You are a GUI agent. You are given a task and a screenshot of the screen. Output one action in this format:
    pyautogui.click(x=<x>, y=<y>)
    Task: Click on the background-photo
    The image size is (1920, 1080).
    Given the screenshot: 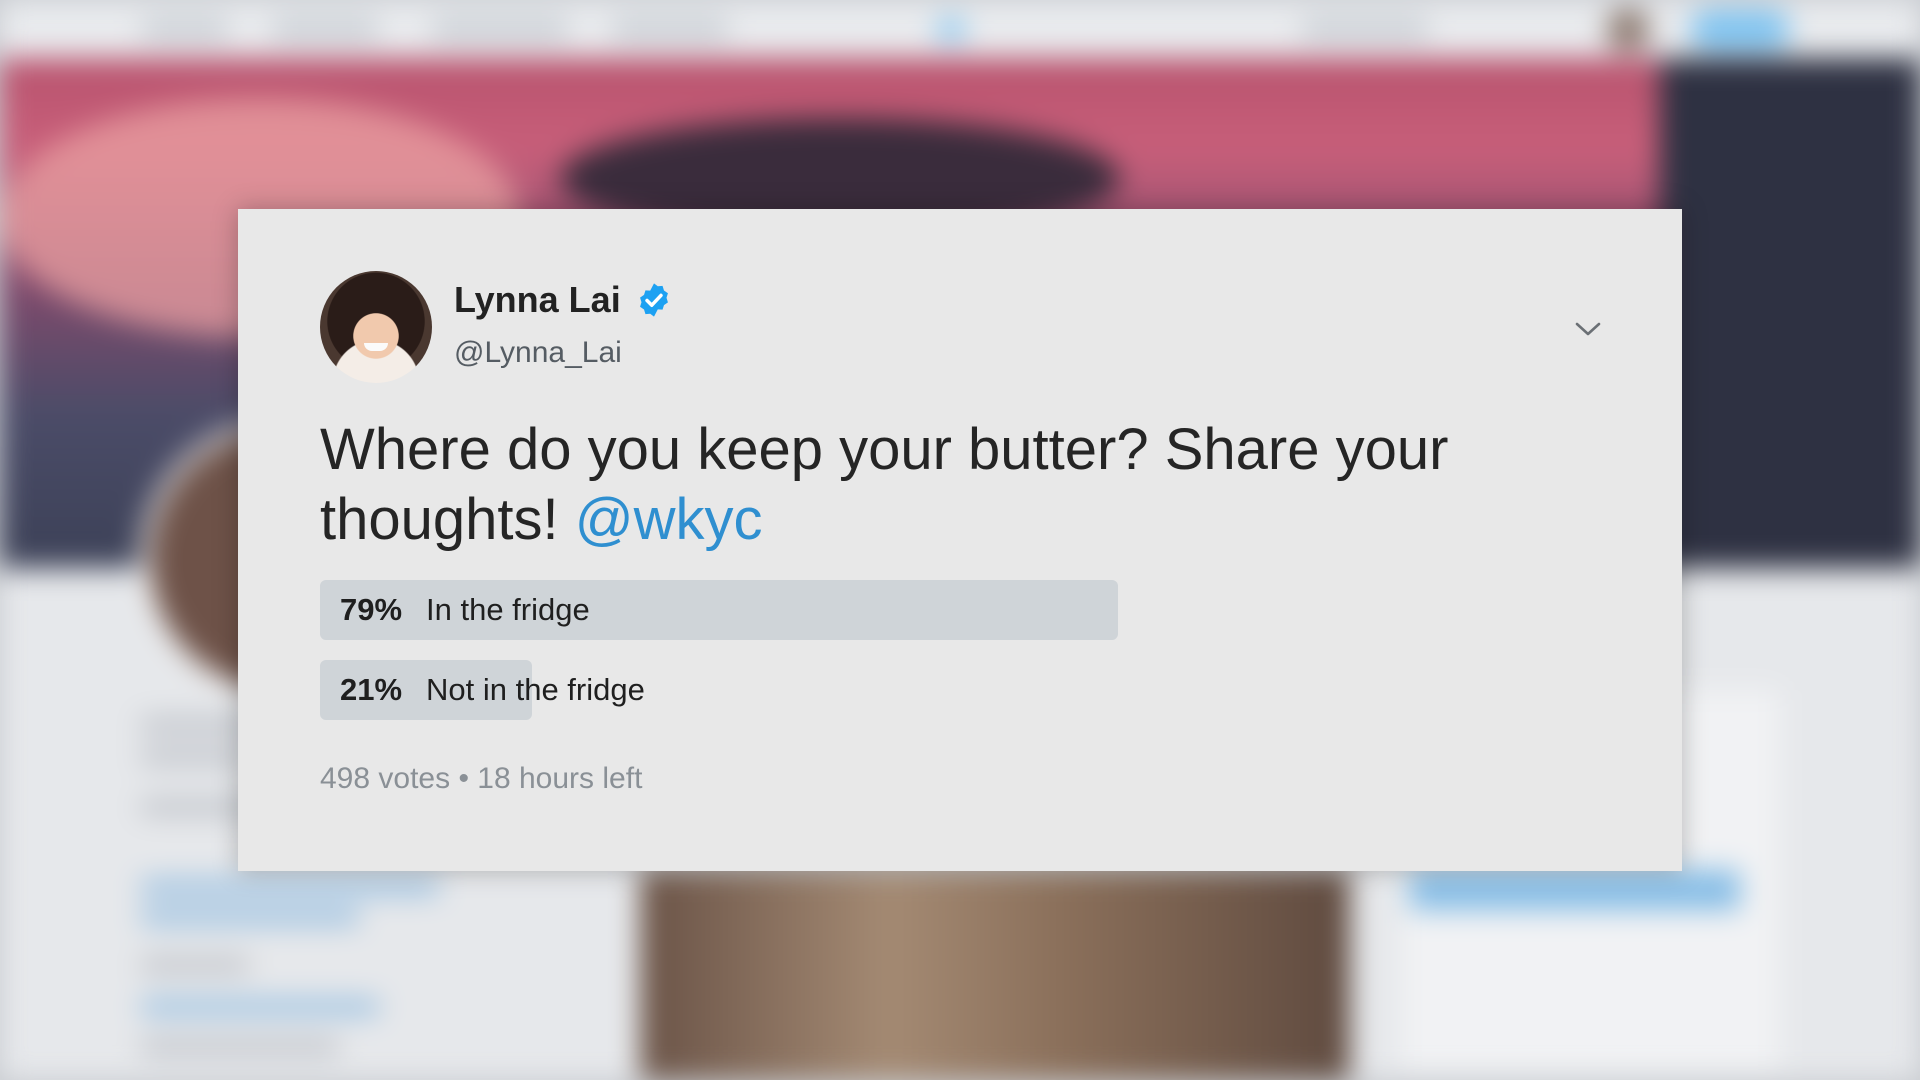 What is the action you would take?
    pyautogui.click(x=995, y=975)
    